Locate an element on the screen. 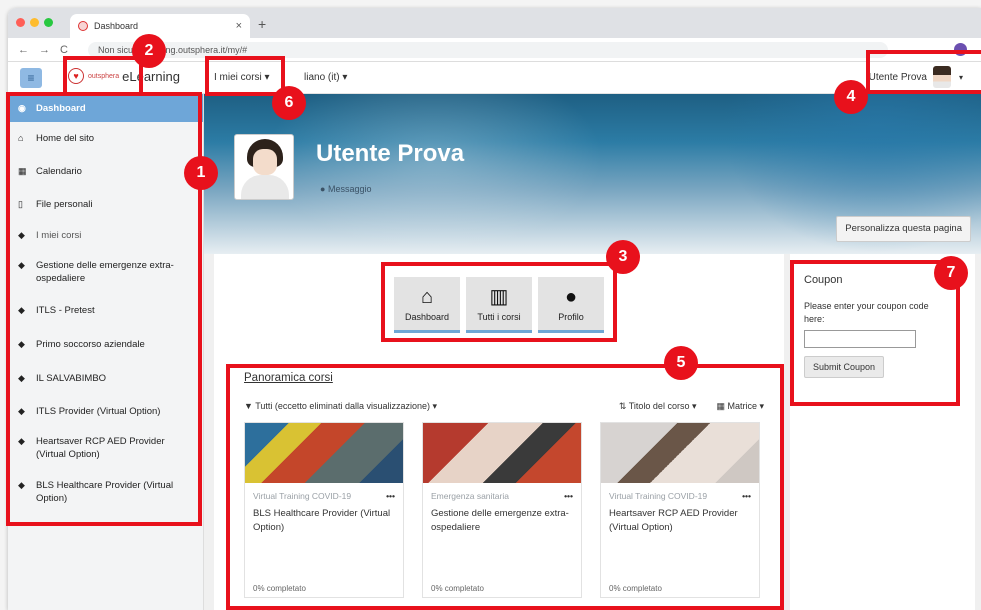 This screenshot has width=981, height=610. annotation-badge-1: 1 is located at coordinates (201, 173).